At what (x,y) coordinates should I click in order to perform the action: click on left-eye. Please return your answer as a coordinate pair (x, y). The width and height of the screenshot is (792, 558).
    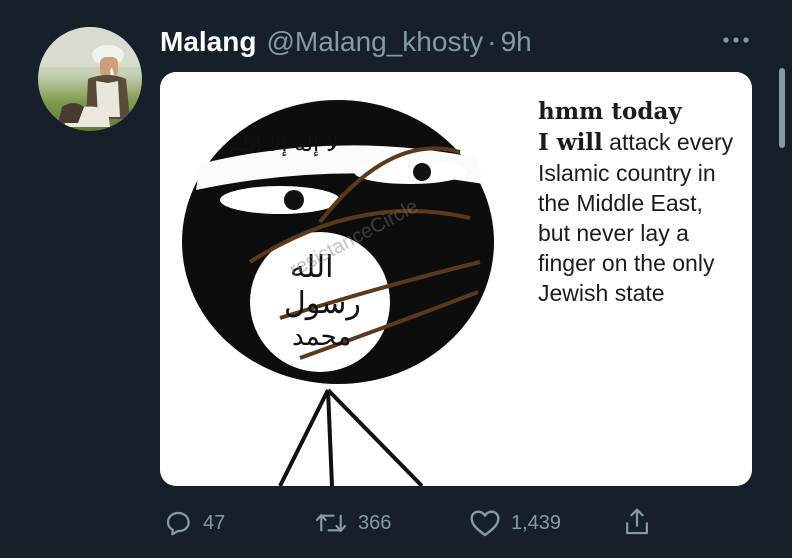
    Looking at the image, I should click on (280, 200).